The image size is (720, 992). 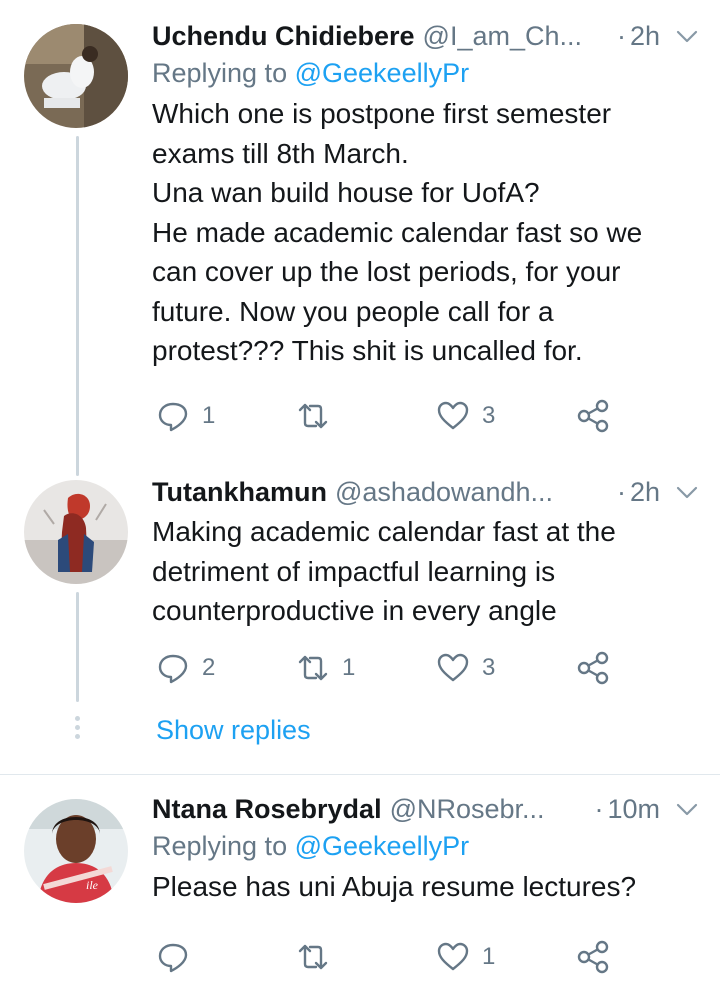 What do you see at coordinates (267, 809) in the screenshot?
I see `display-name: Ntana Rosebrydal` at bounding box center [267, 809].